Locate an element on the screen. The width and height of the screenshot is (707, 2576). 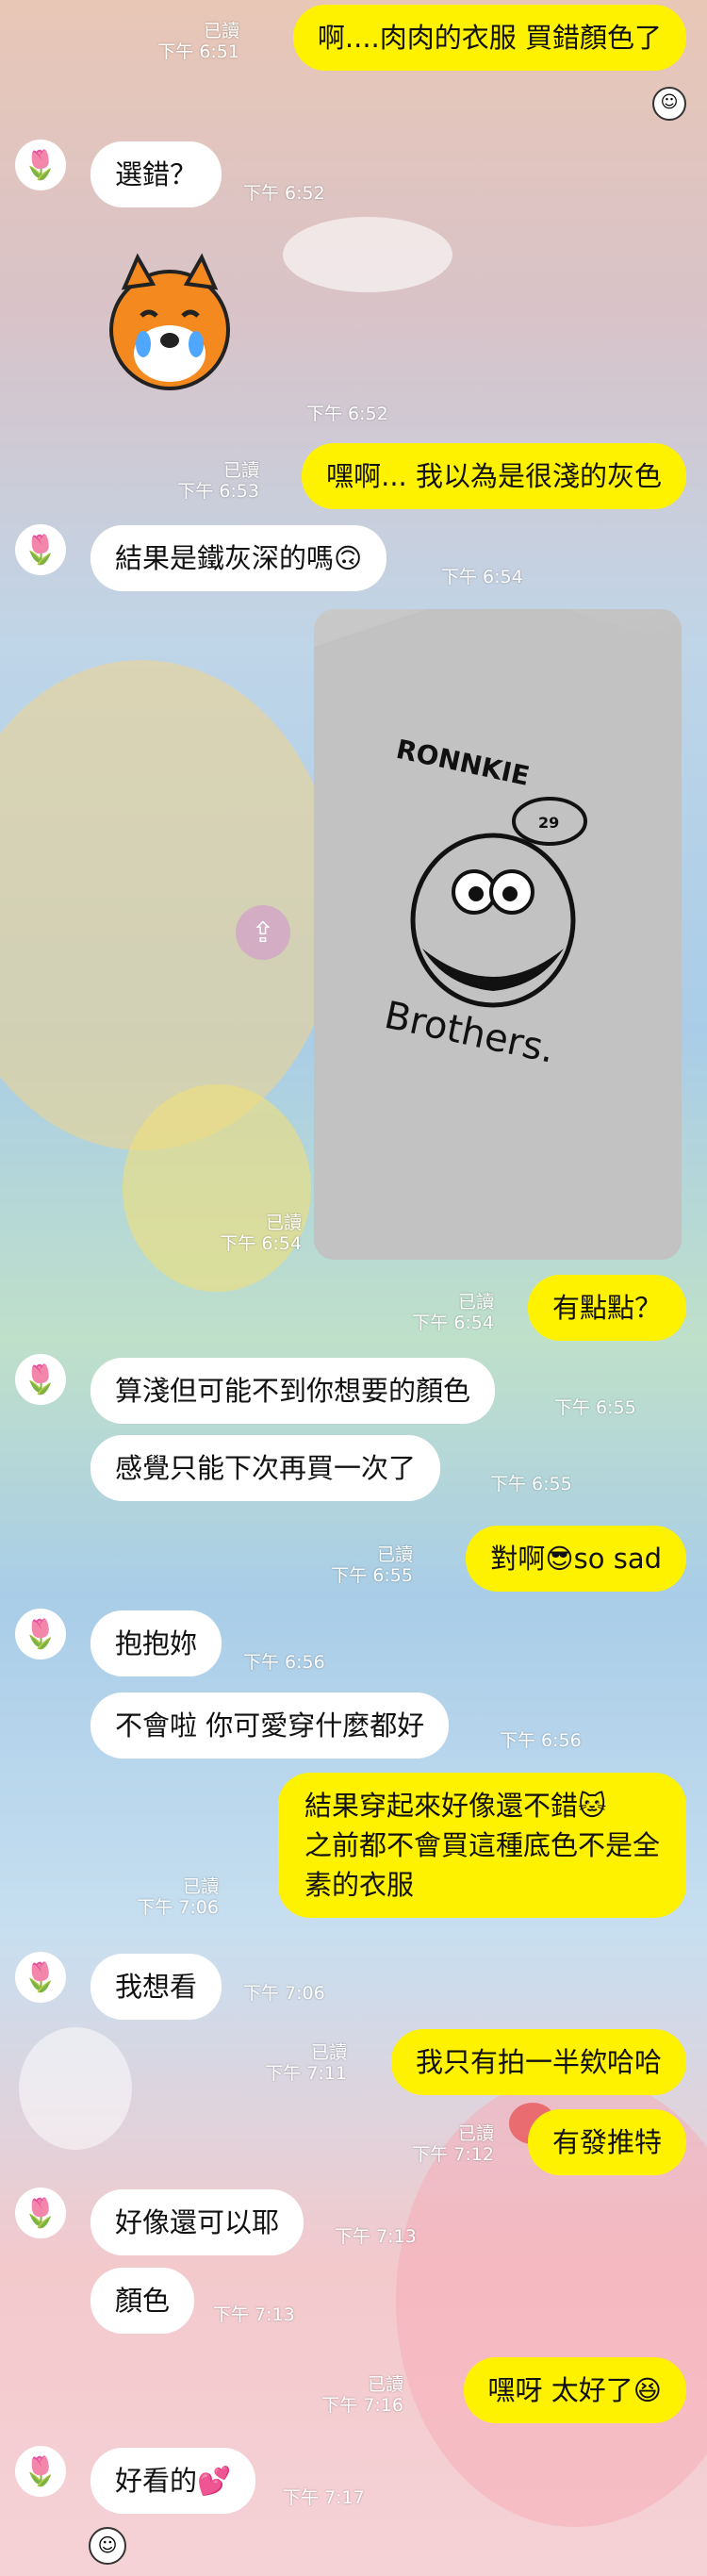
message-bubble: 有發推特 is located at coordinates (606, 2142).